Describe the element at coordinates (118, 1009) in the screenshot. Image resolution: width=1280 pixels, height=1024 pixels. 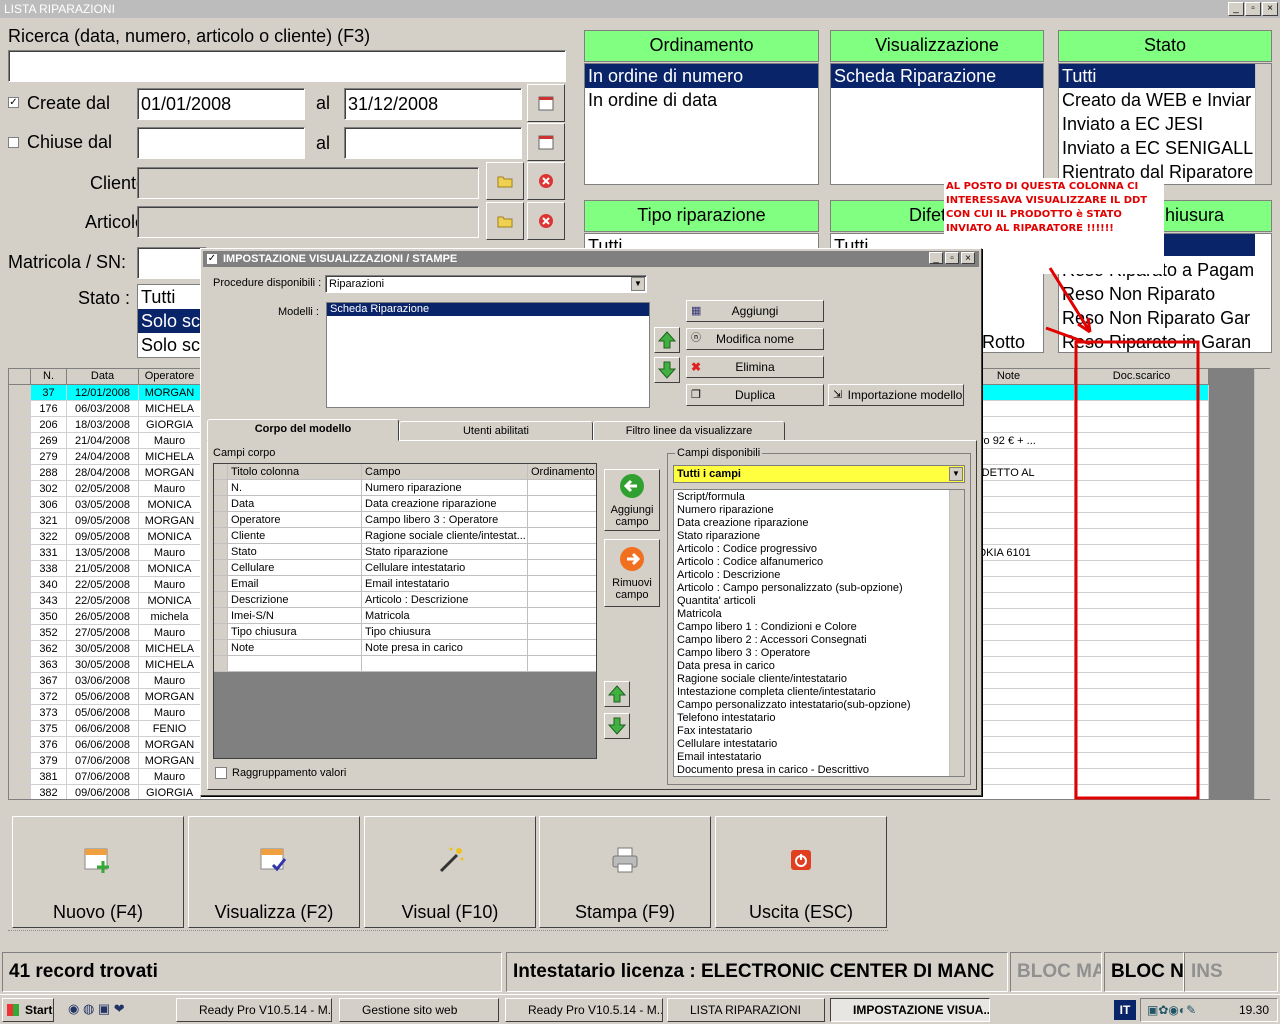
I see `quicklaunch-icons: ◉ ◍ ▣ ❤` at that location.